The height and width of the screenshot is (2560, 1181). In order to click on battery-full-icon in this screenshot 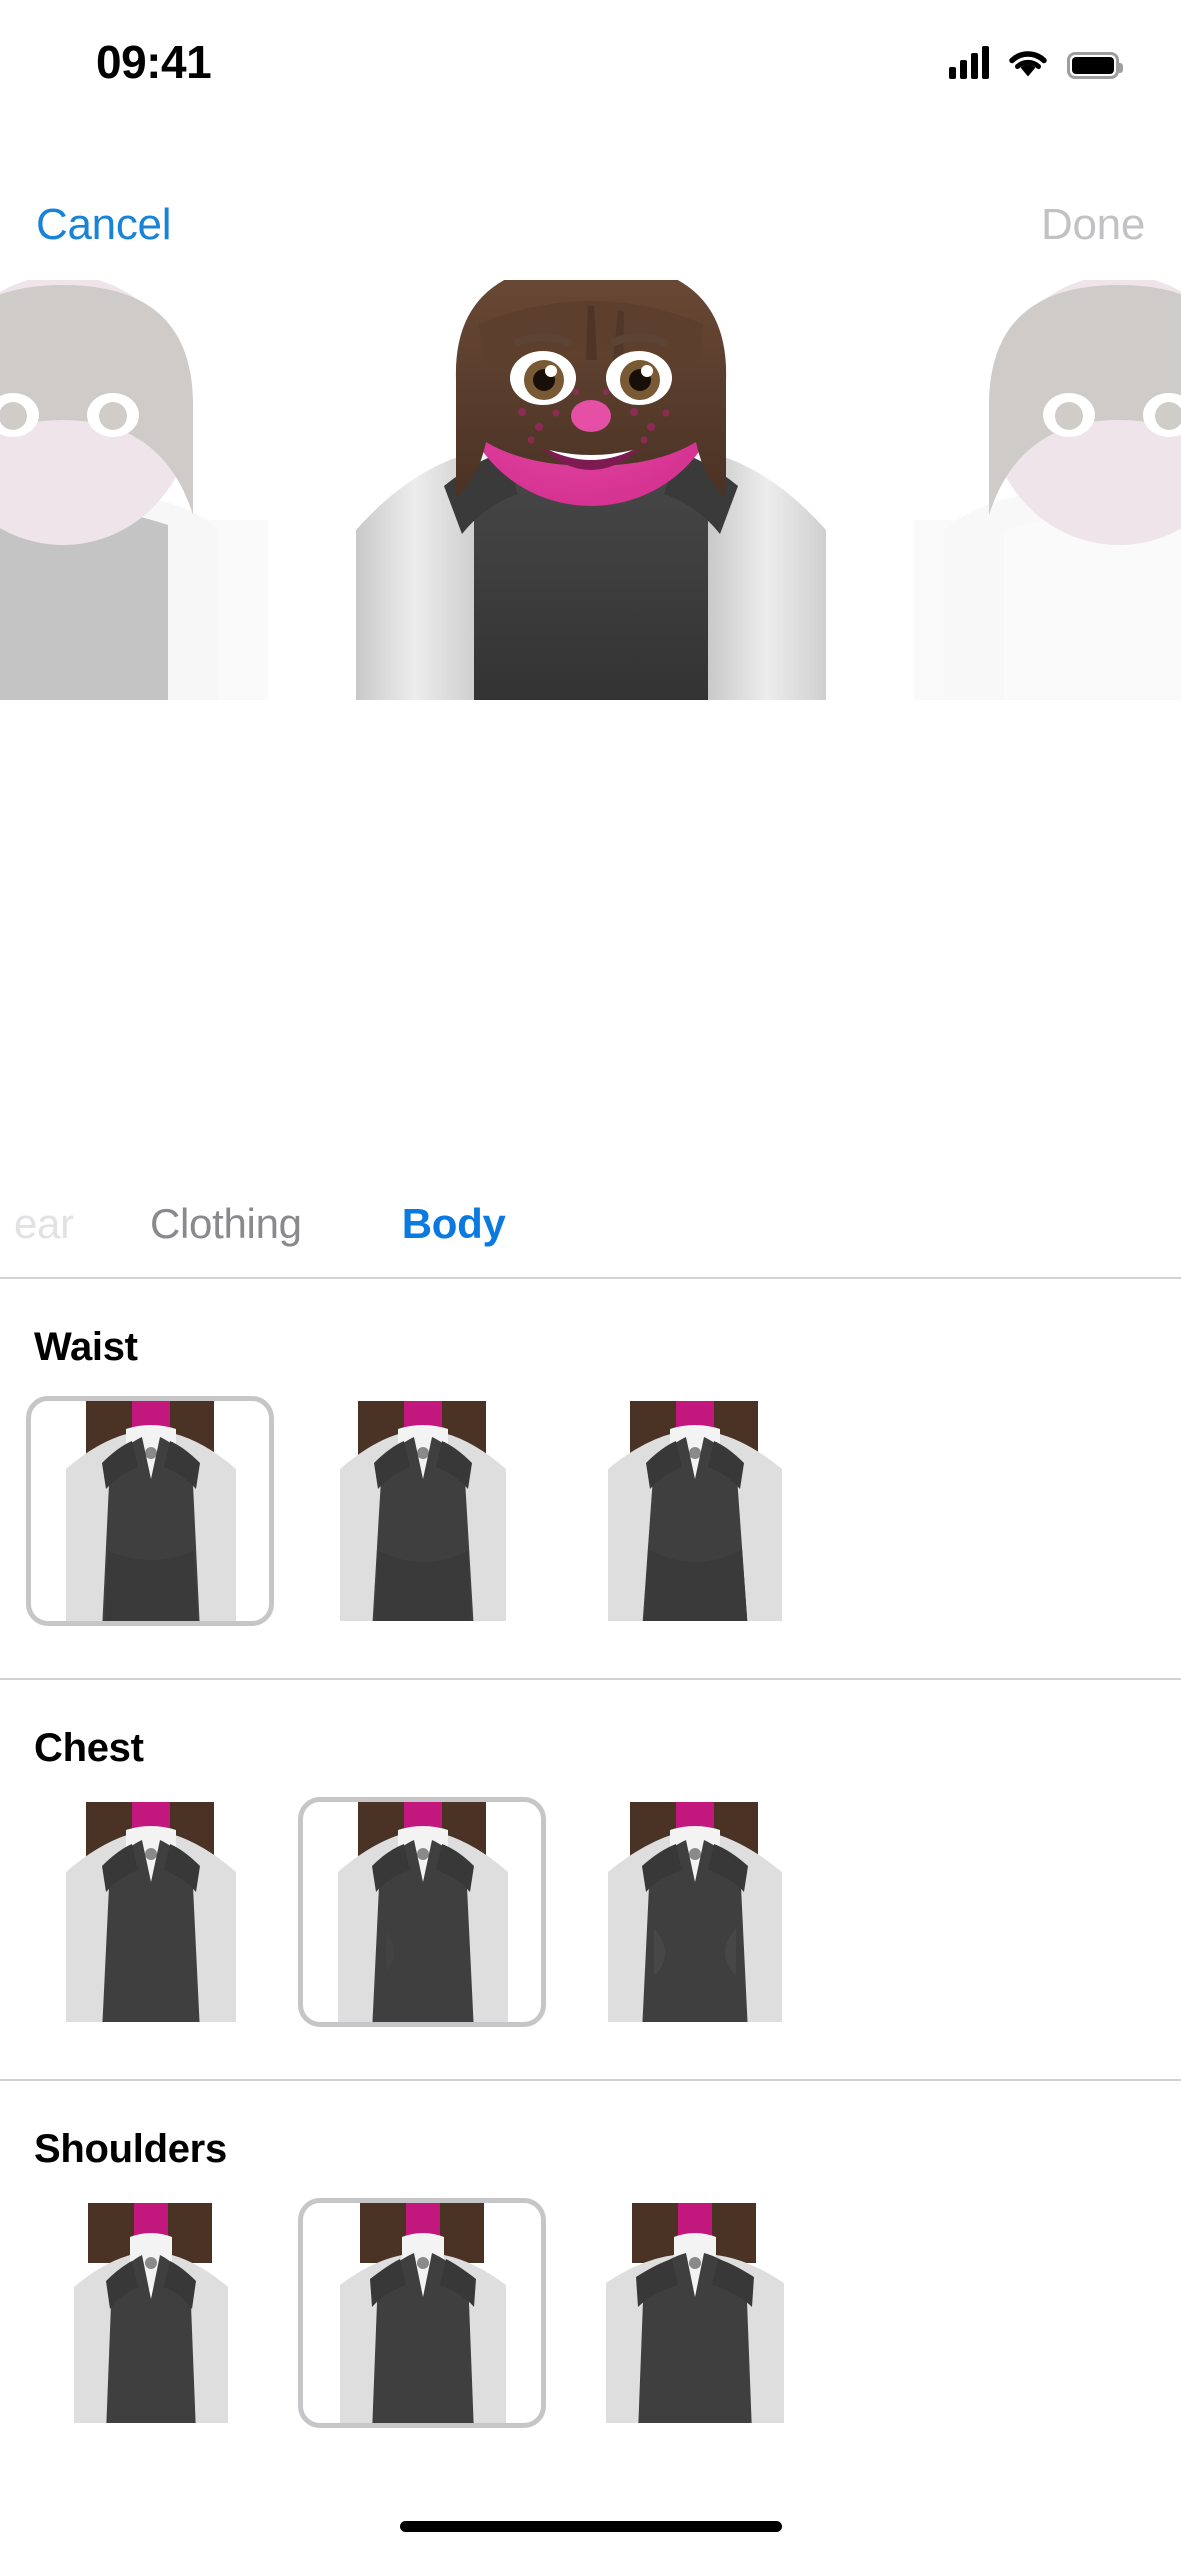, I will do `click(1095, 65)`.